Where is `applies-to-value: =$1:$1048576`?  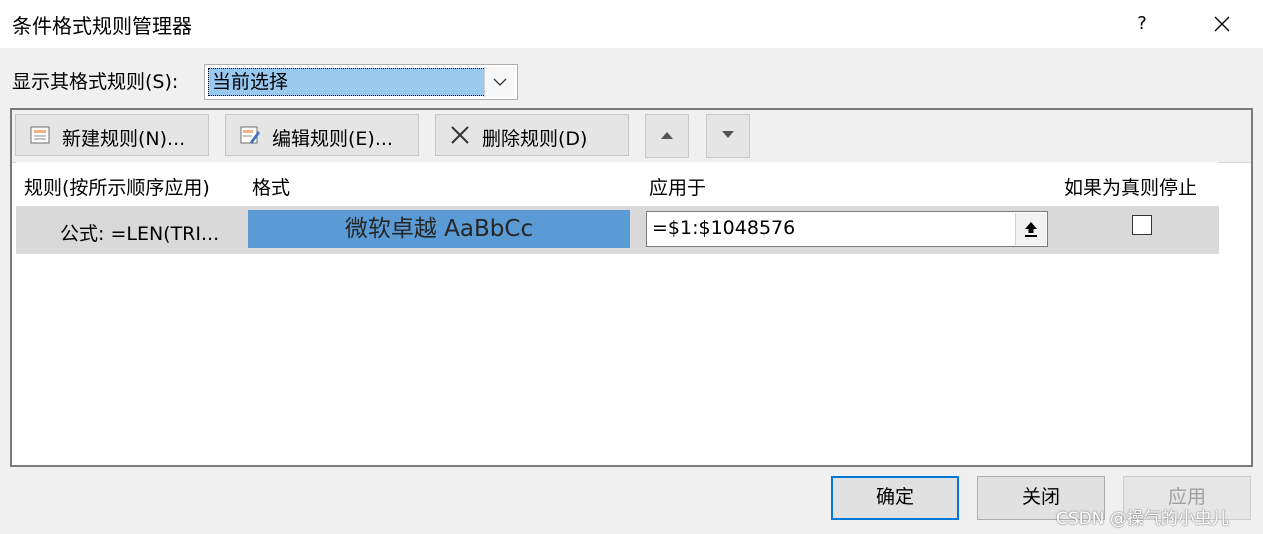 applies-to-value: =$1:$1048576 is located at coordinates (724, 228).